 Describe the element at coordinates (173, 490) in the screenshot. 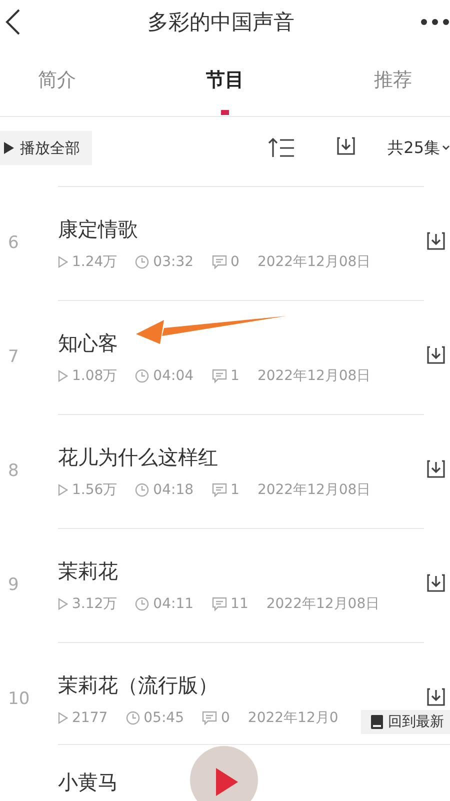

I see `duration: 04:18` at that location.